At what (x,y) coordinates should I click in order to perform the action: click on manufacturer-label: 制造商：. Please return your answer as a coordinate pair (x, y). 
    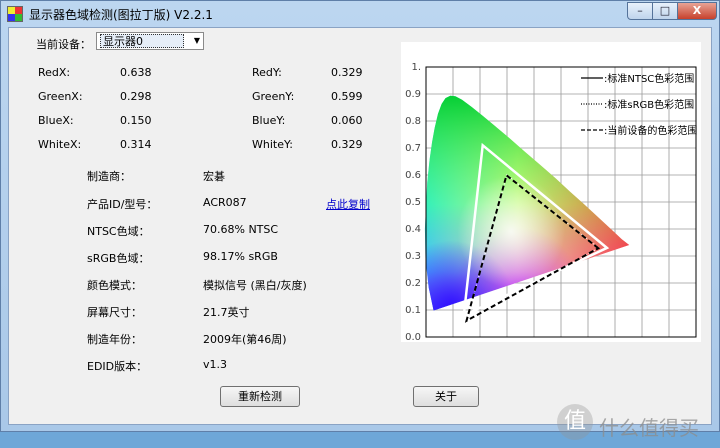
    Looking at the image, I should click on (109, 176).